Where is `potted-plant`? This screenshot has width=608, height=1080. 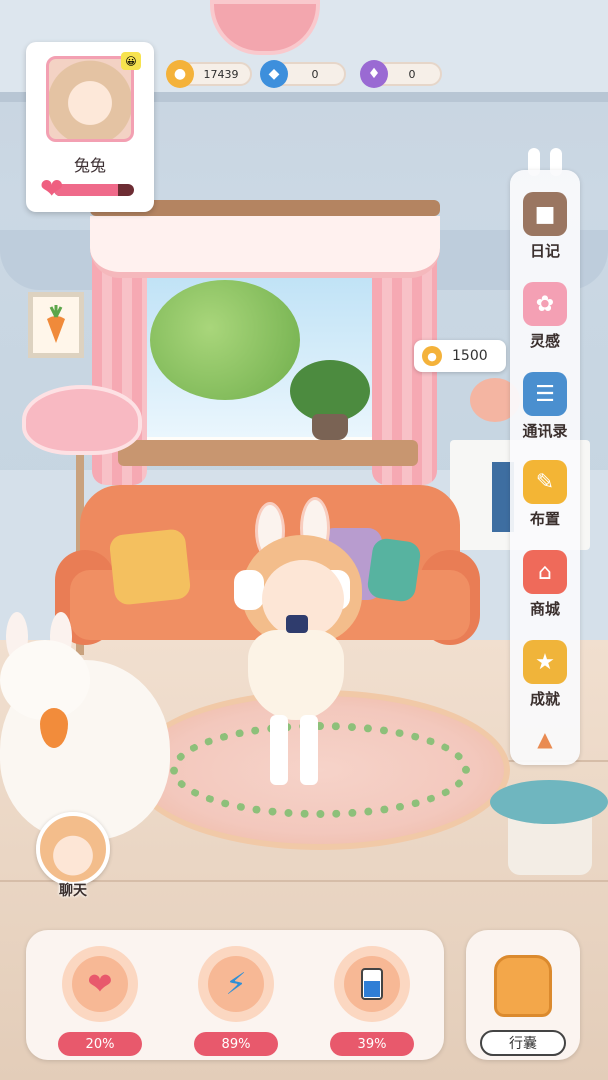 potted-plant is located at coordinates (330, 391).